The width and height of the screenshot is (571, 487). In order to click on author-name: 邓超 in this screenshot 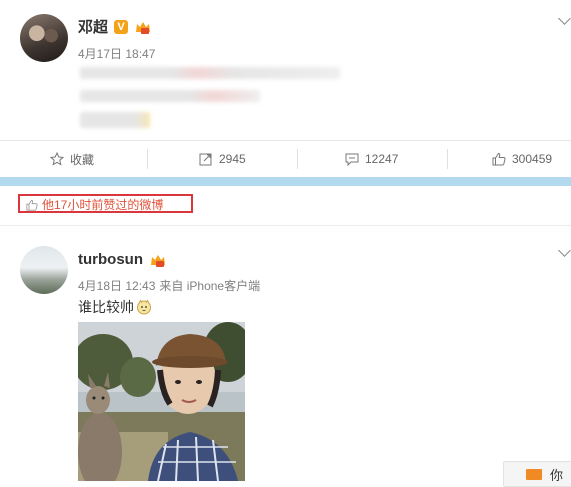, I will do `click(93, 26)`.